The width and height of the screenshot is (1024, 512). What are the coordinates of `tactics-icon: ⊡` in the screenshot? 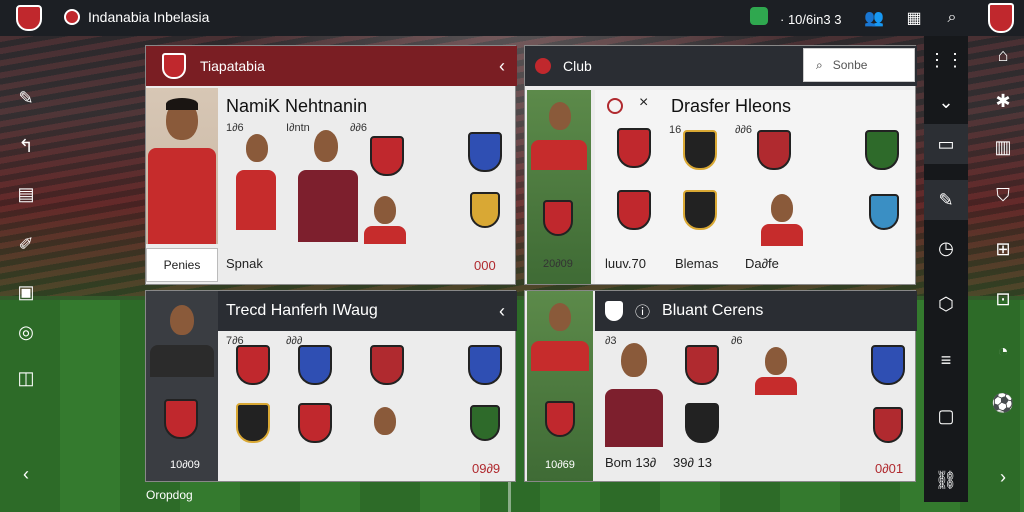 It's located at (1003, 299).